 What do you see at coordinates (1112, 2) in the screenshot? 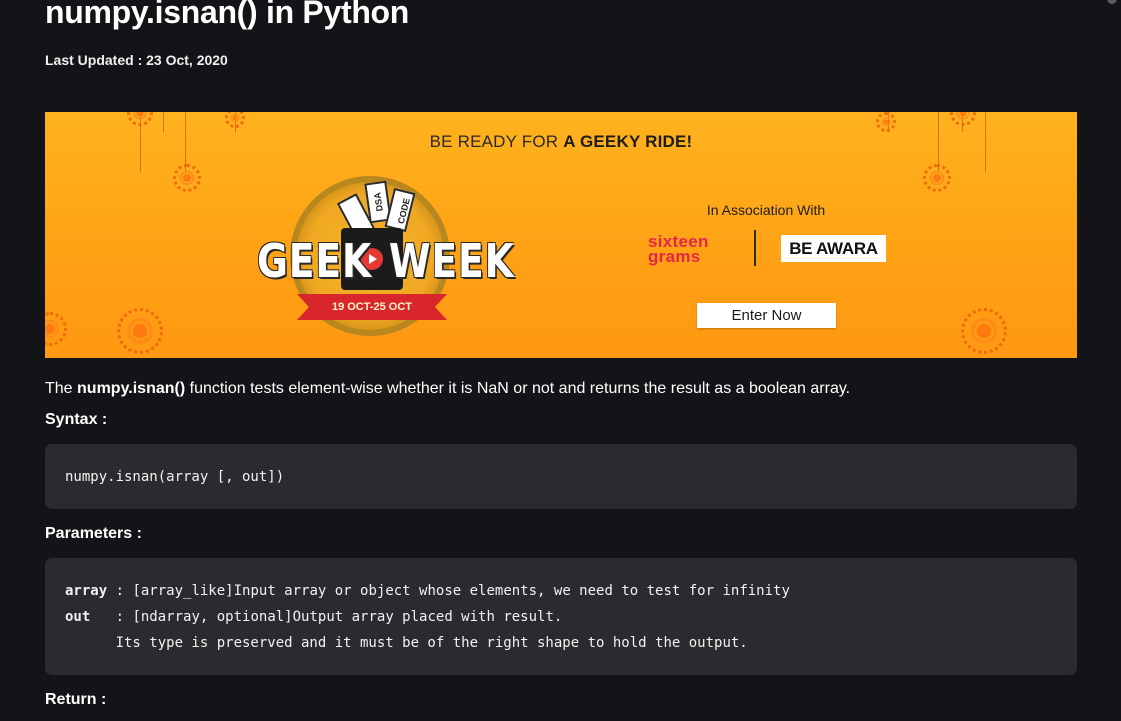
I see `scroll-indicator` at bounding box center [1112, 2].